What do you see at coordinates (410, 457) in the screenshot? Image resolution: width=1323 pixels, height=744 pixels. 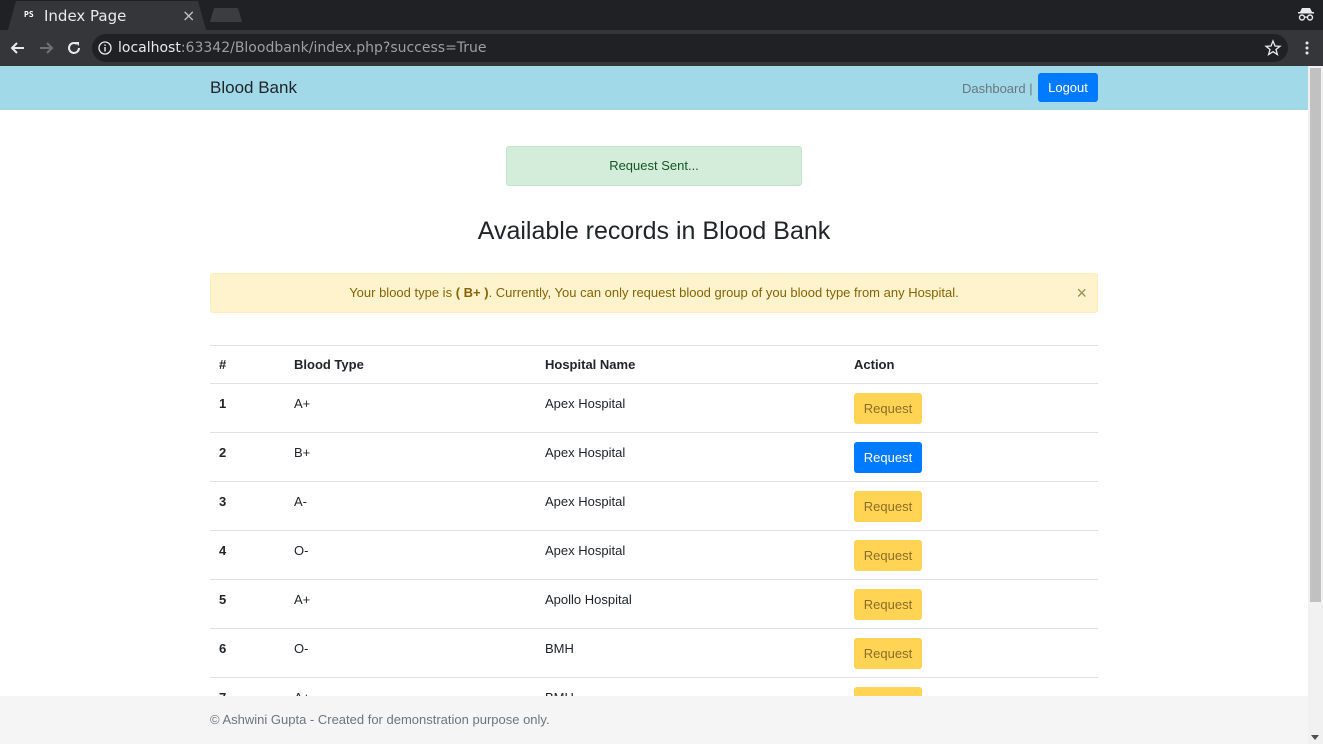 I see `row-blood-type: B+` at bounding box center [410, 457].